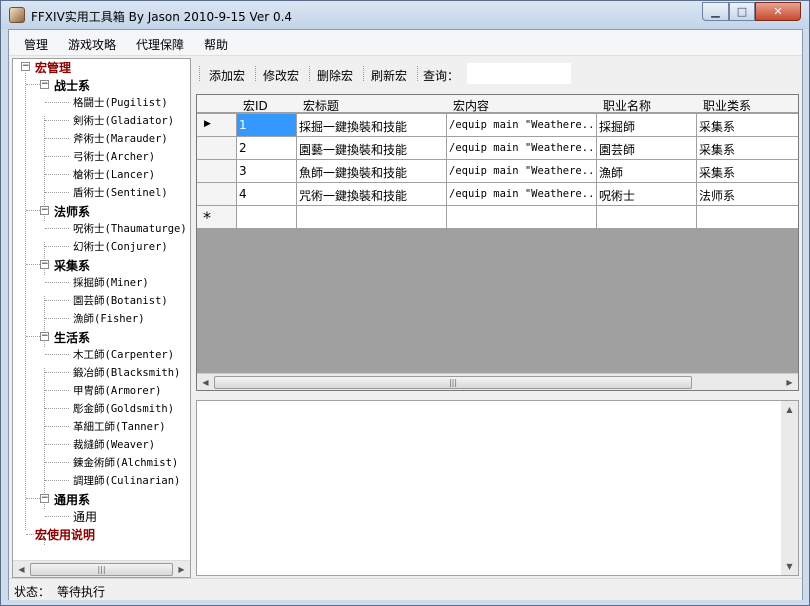 The height and width of the screenshot is (606, 810). What do you see at coordinates (647, 194) in the screenshot?
I see `cell-job-name: 呪術士` at bounding box center [647, 194].